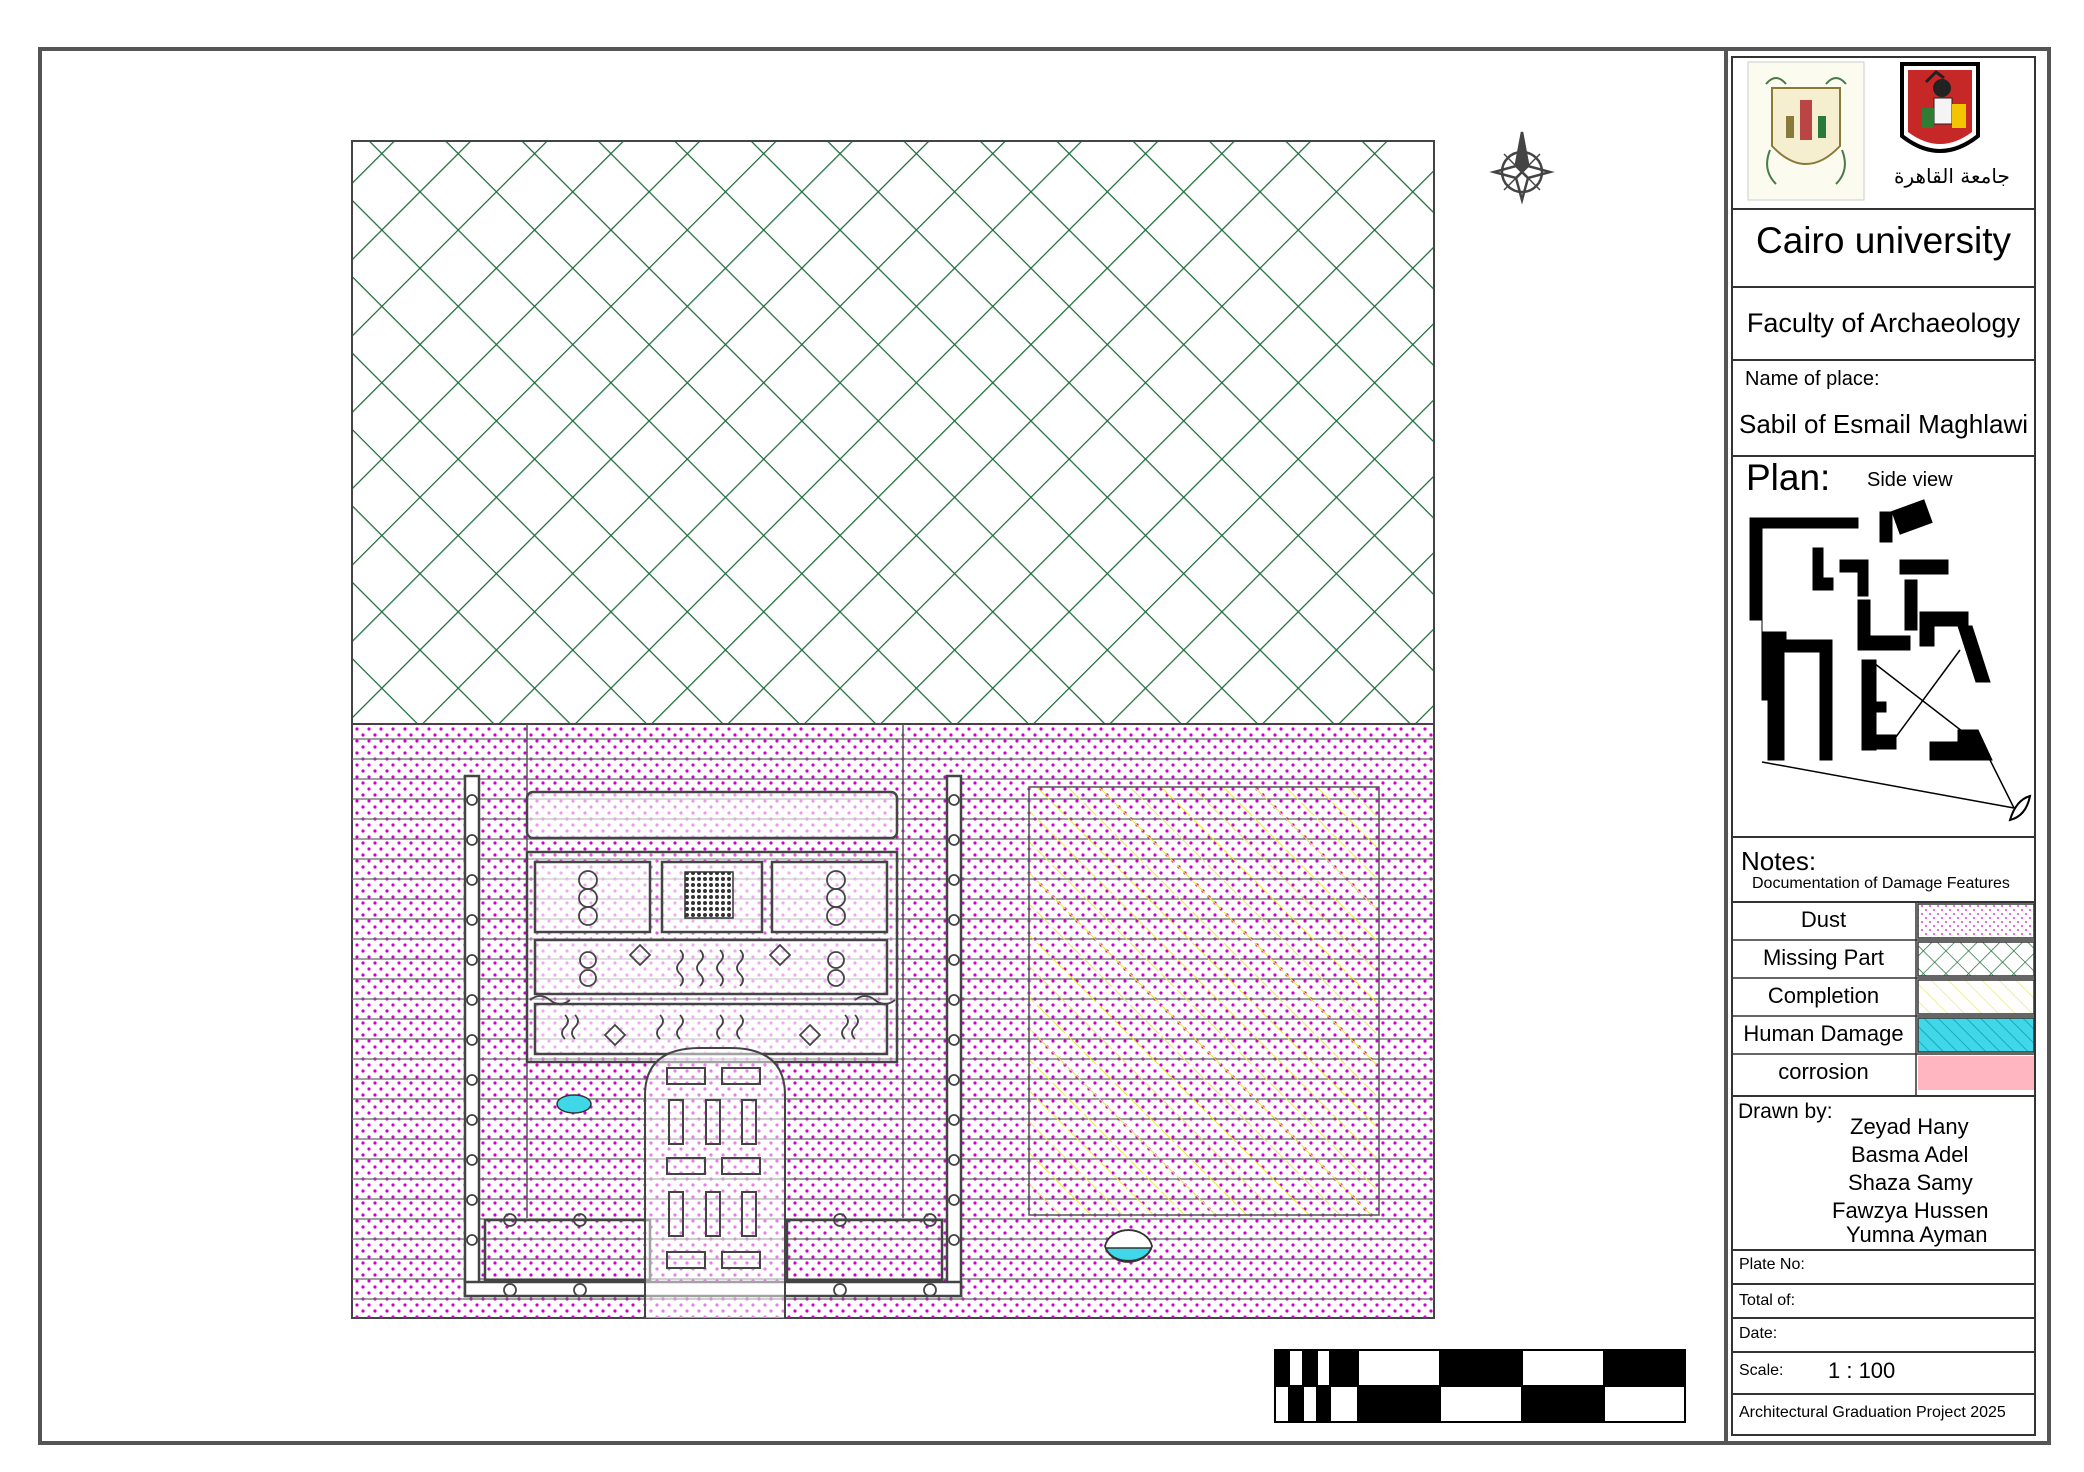 The width and height of the screenshot is (2084, 1472). What do you see at coordinates (1823, 1071) in the screenshot?
I see `legend-label-corrosion: corrosion` at bounding box center [1823, 1071].